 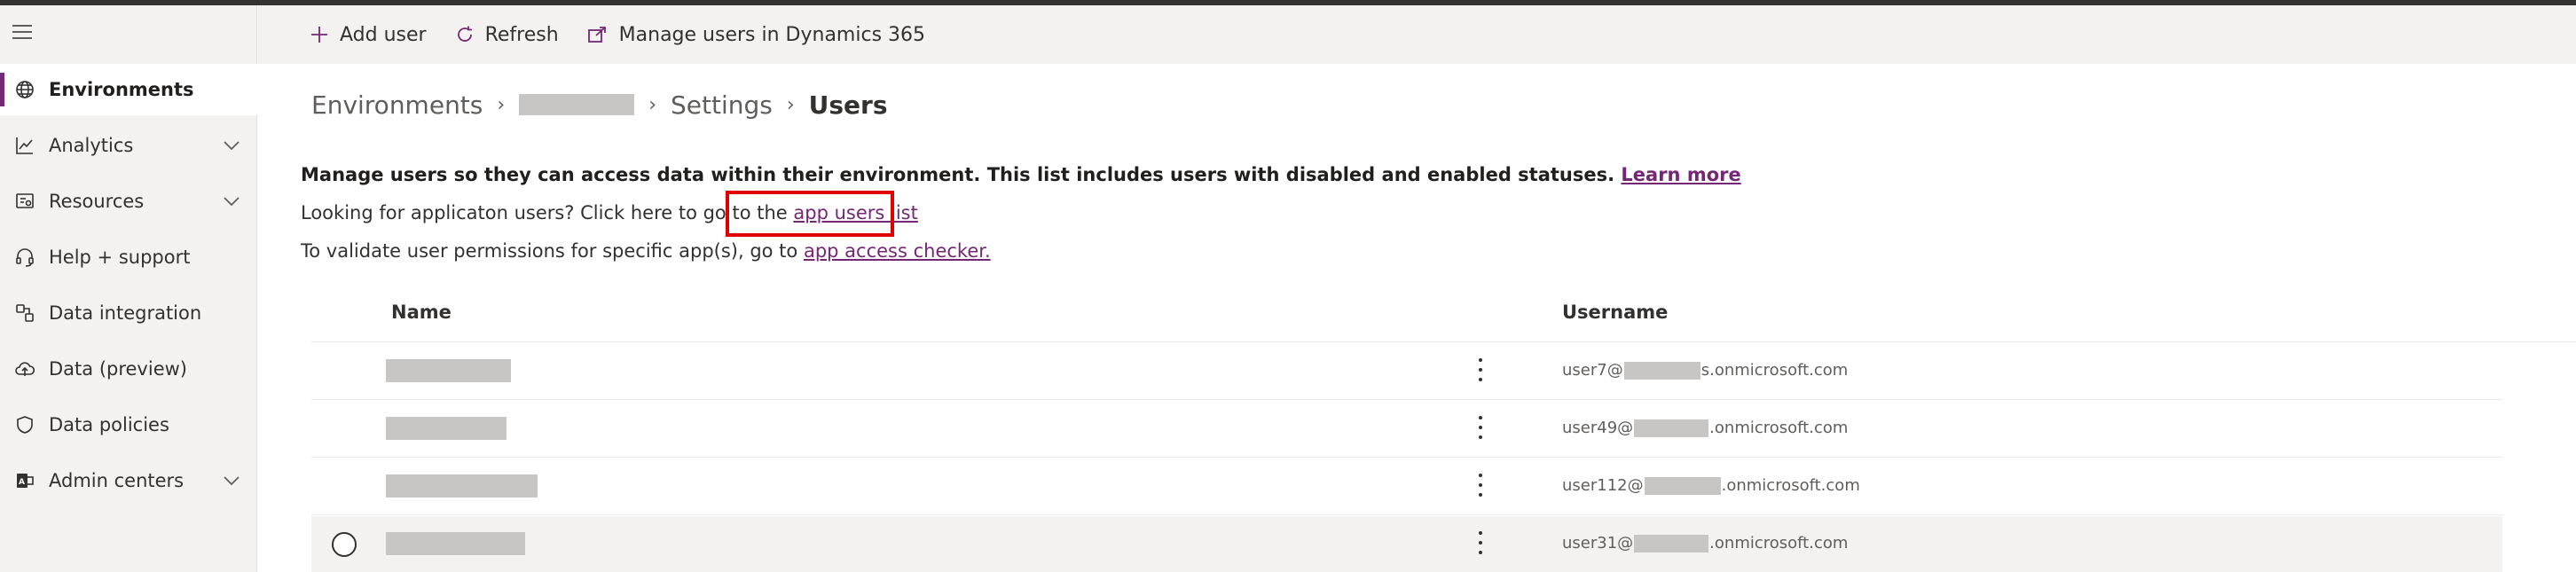 I want to click on refresh-button: Refresh, so click(x=507, y=35).